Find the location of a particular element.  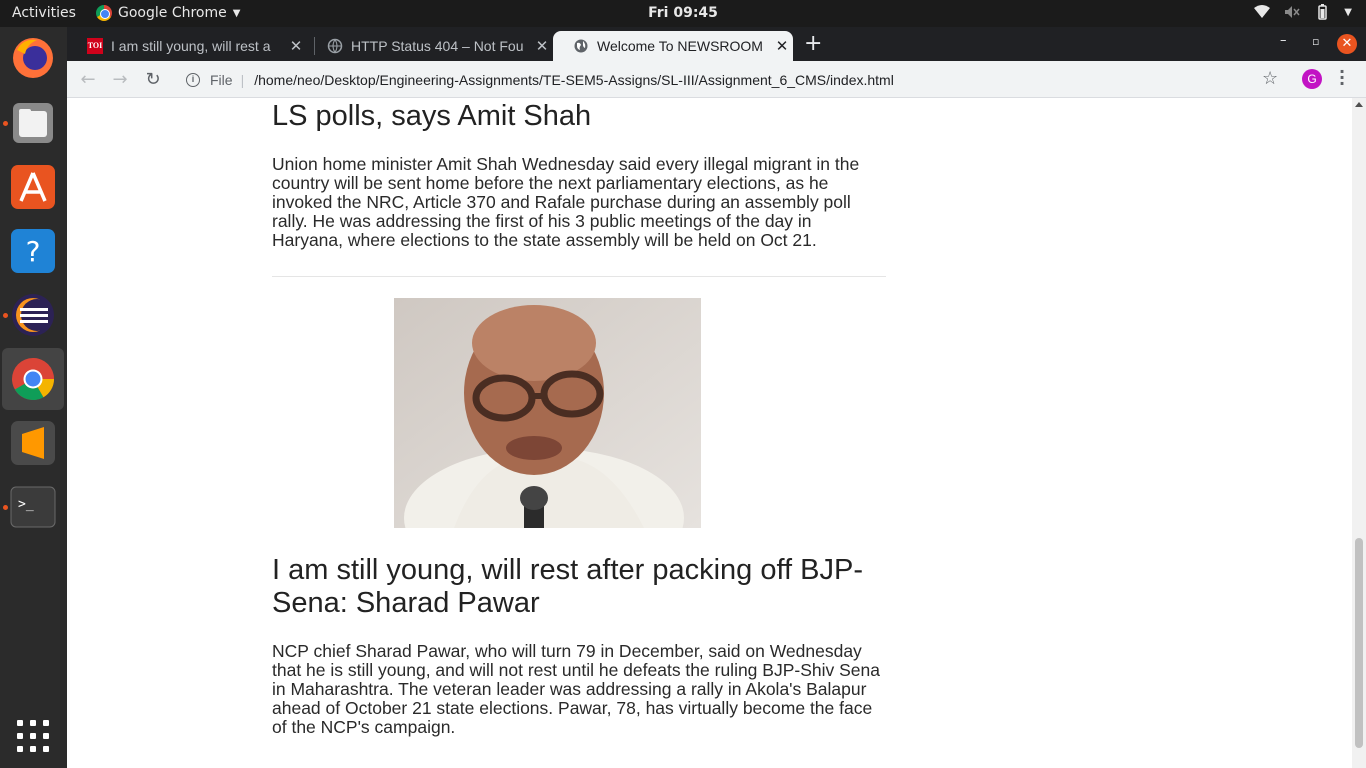

tab-title: HTTP Status 404 – Not Fou is located at coordinates (437, 46).